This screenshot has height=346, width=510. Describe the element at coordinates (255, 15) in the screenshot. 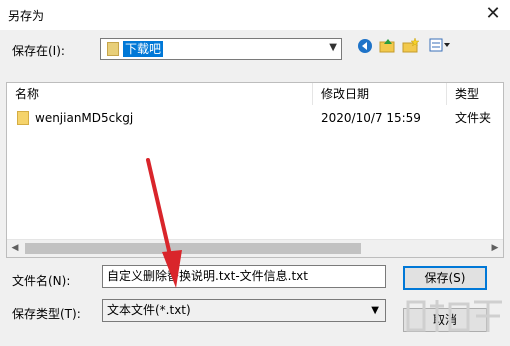

I see `title-bar` at that location.